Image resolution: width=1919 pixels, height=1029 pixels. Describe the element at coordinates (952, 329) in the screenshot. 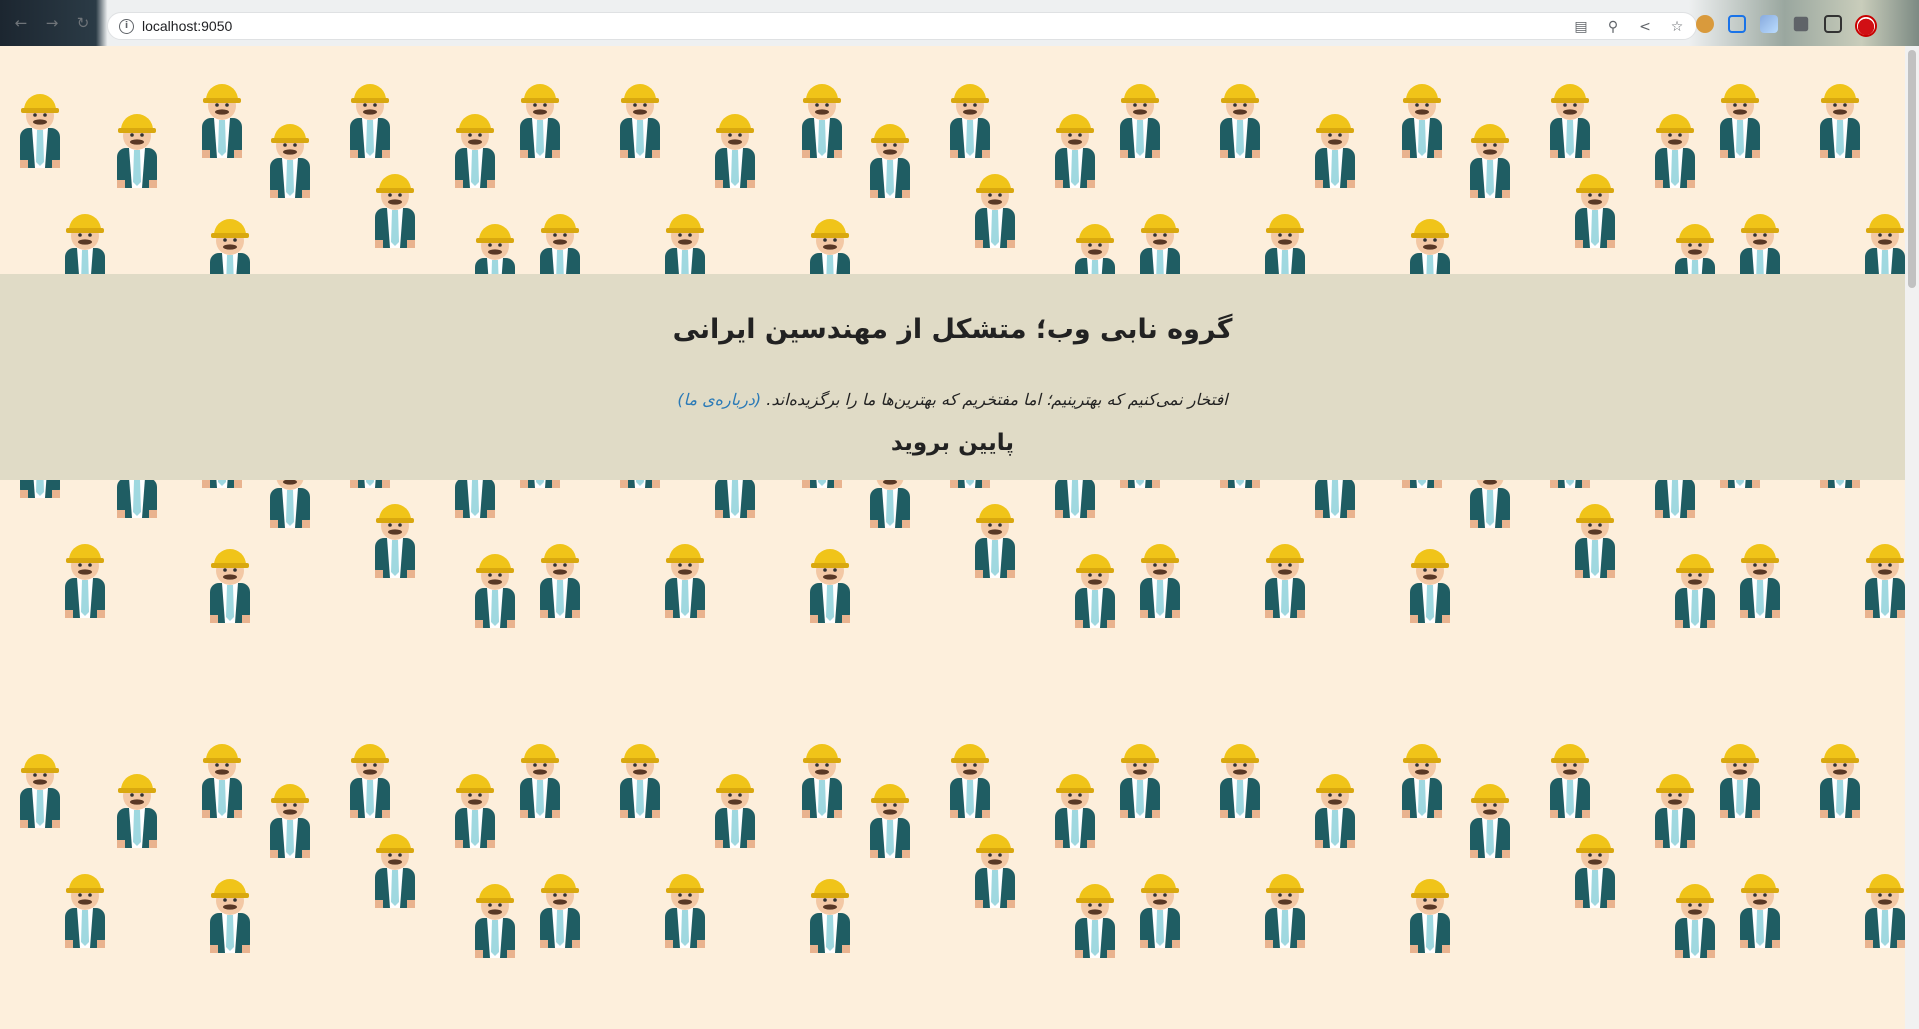

I see `page-title: گروه نابی وب؛ متشکل از مهندسین ایرانی` at that location.